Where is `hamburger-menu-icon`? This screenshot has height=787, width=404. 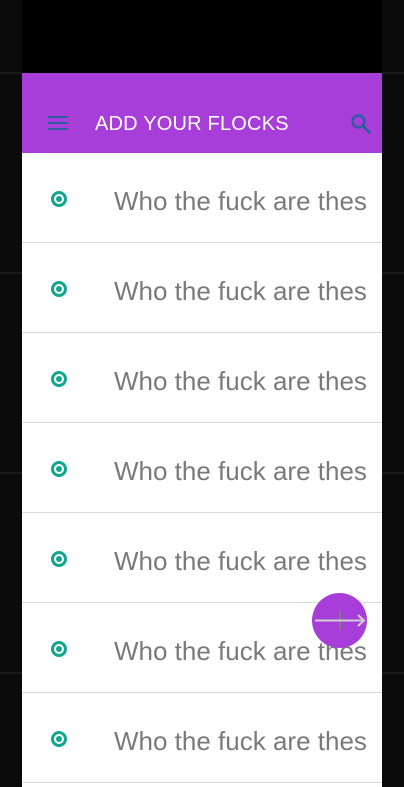 hamburger-menu-icon is located at coordinates (58, 124).